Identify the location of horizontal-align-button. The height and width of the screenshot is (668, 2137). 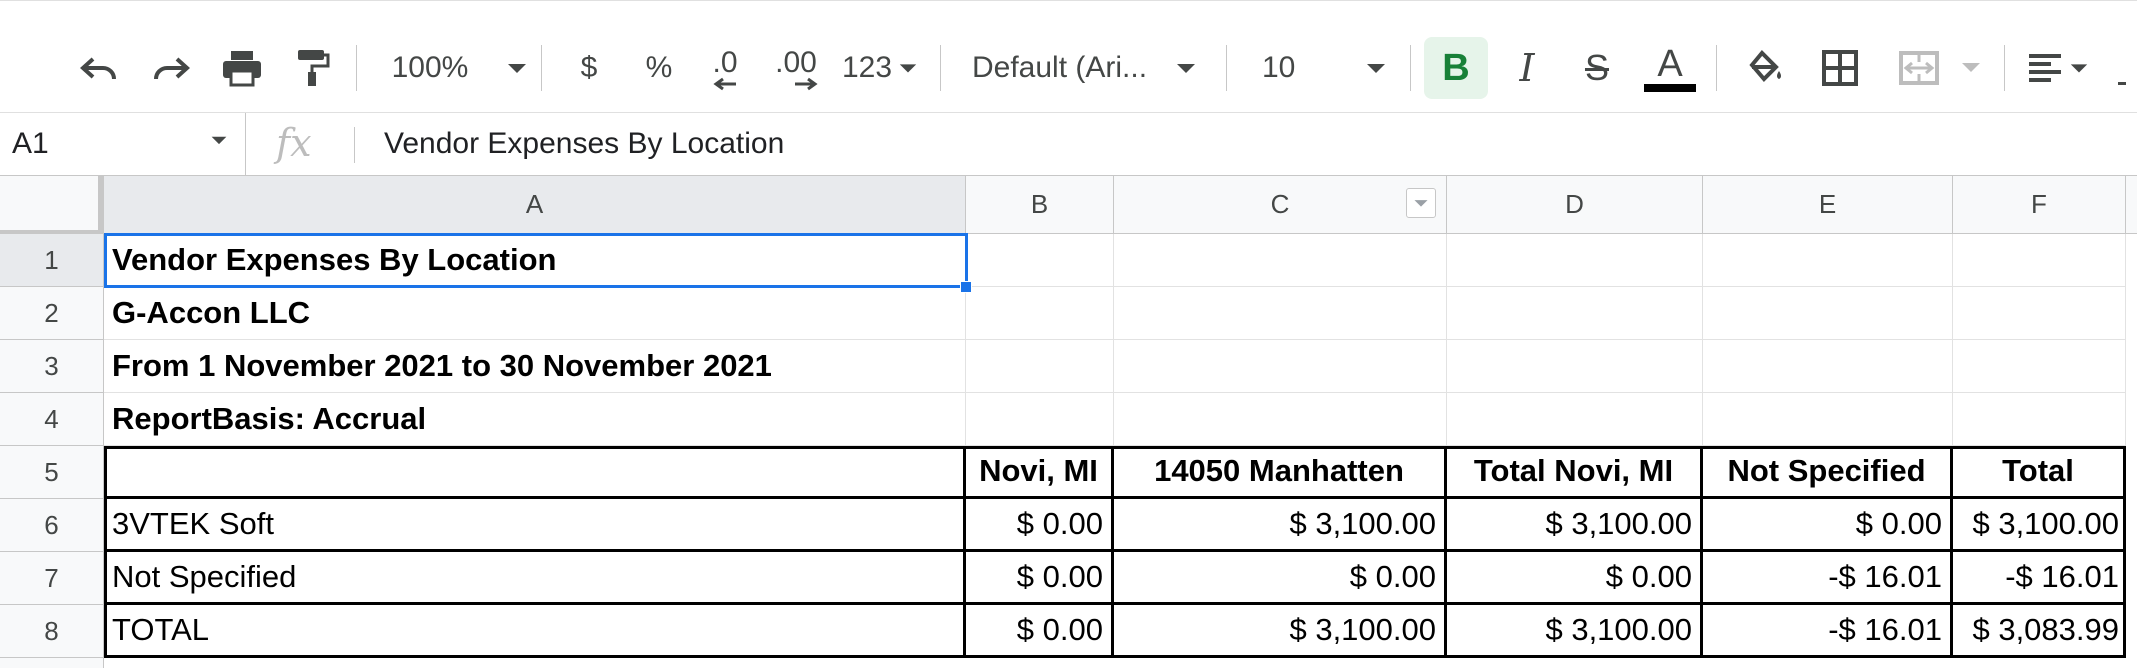
(2058, 68).